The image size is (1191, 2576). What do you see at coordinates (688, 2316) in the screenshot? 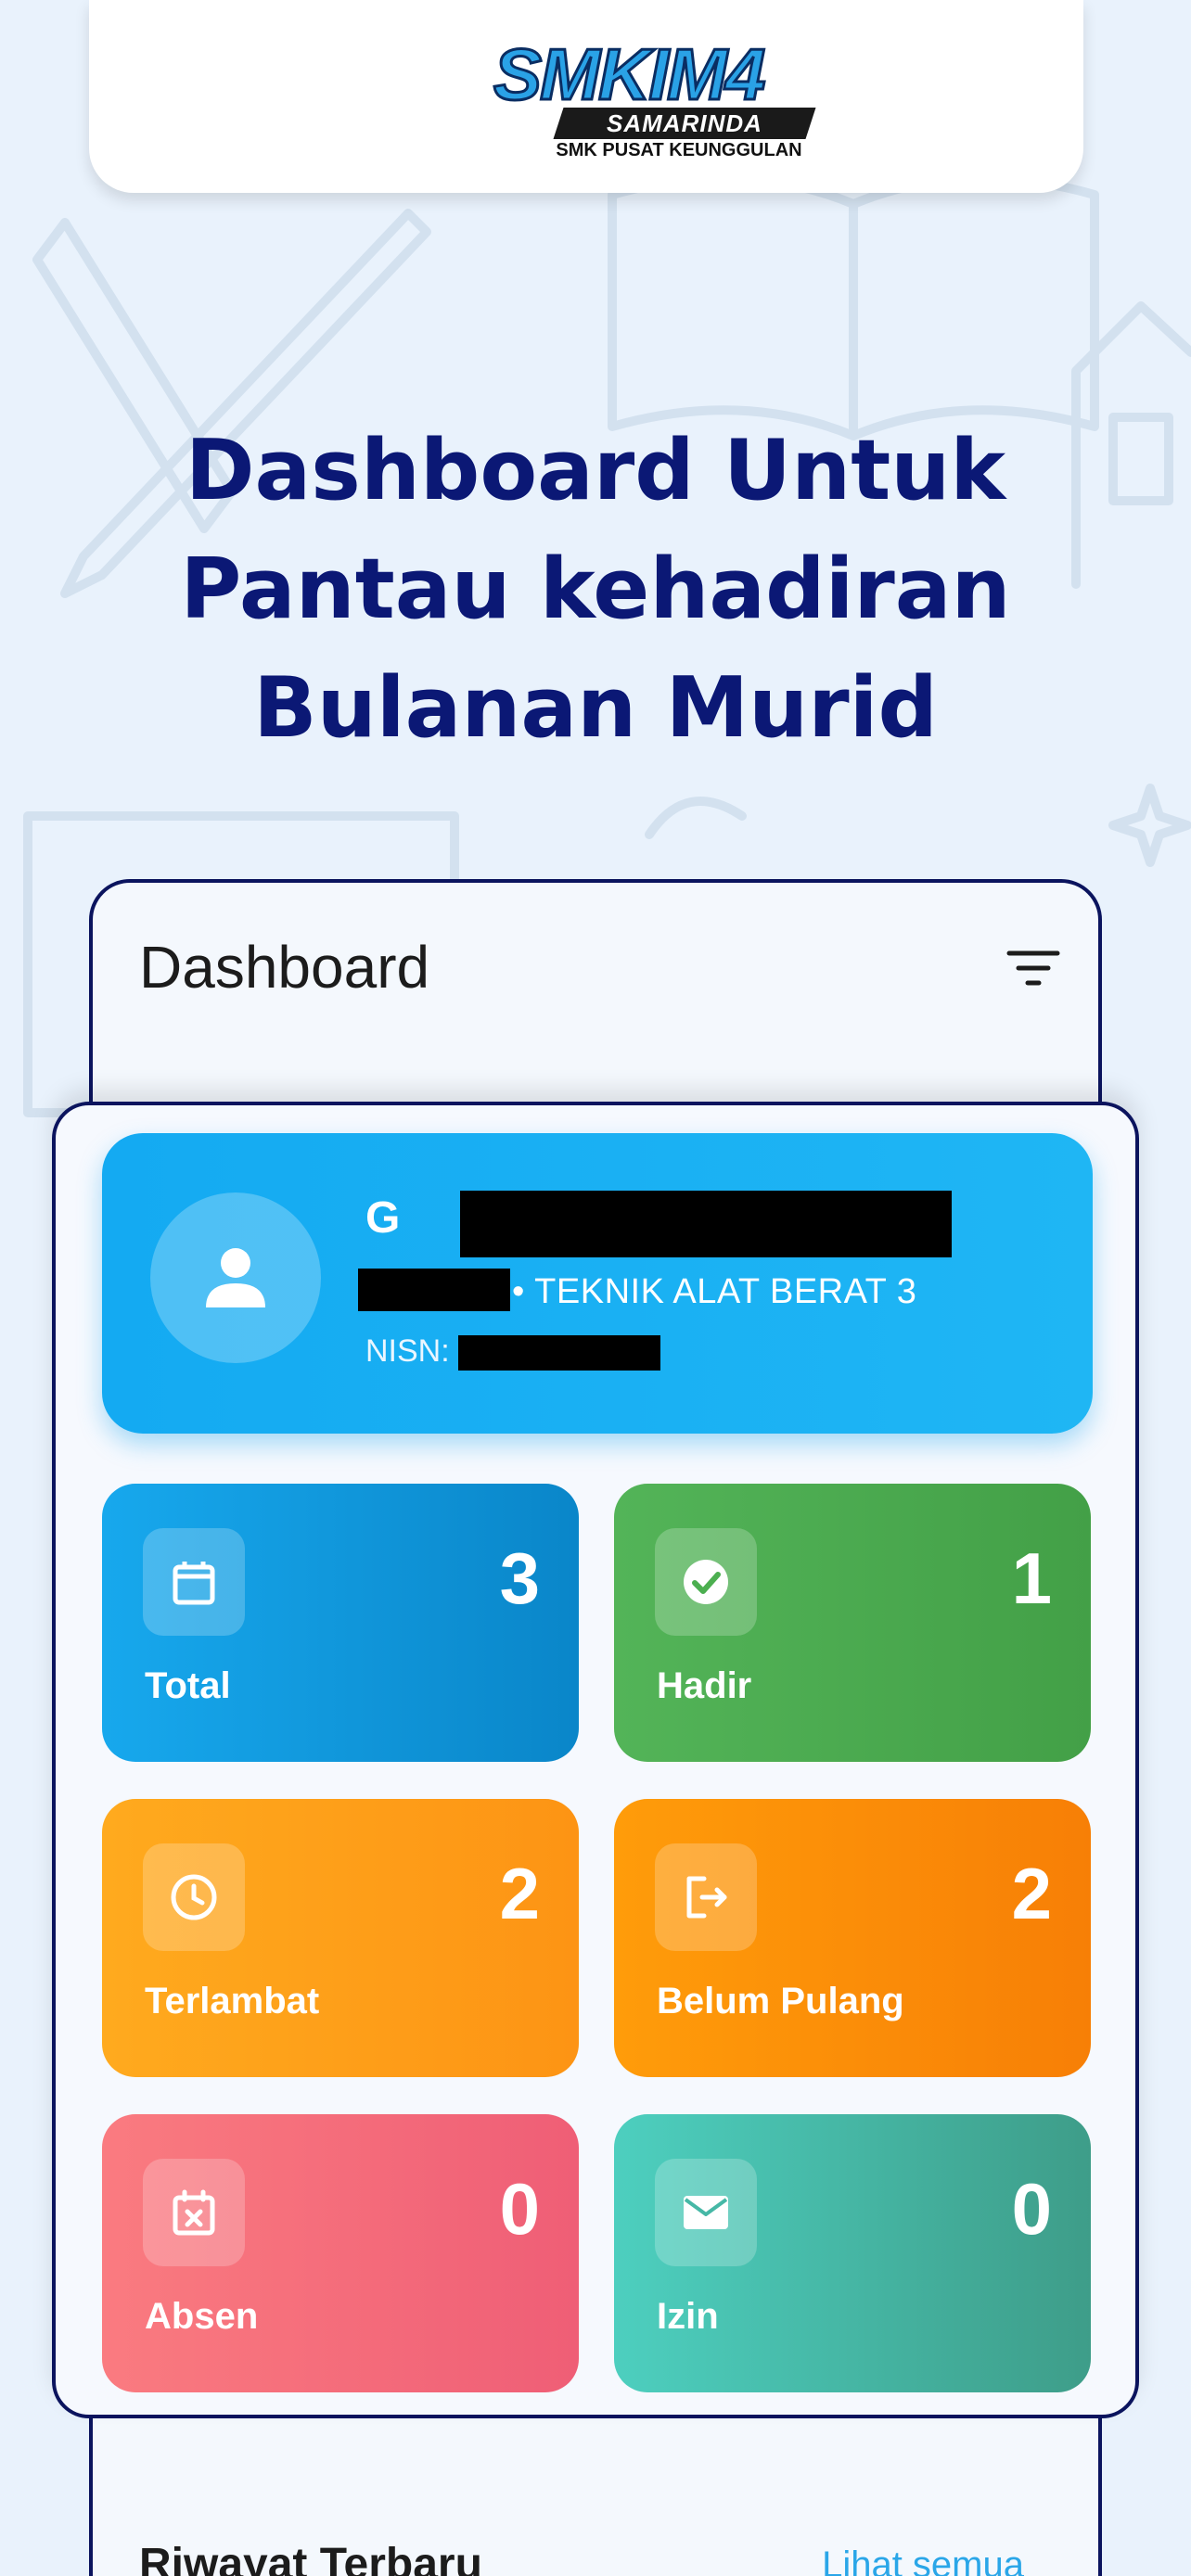
I see `stat-izin-label: Izin` at bounding box center [688, 2316].